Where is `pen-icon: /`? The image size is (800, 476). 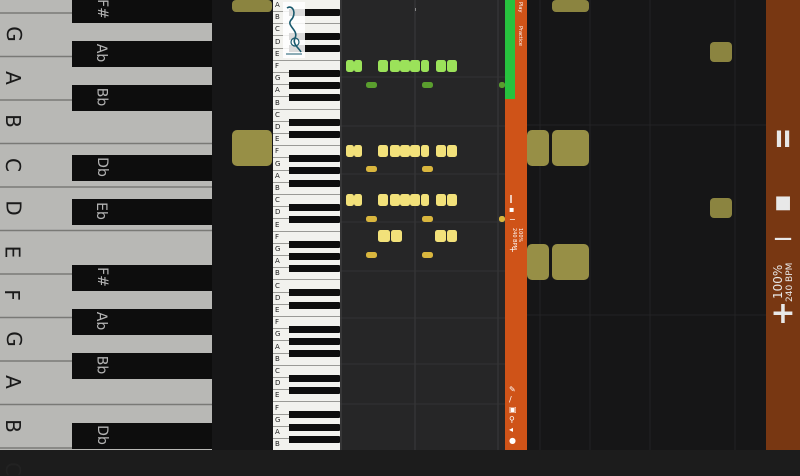
pen-icon: / is located at coordinates (510, 400).